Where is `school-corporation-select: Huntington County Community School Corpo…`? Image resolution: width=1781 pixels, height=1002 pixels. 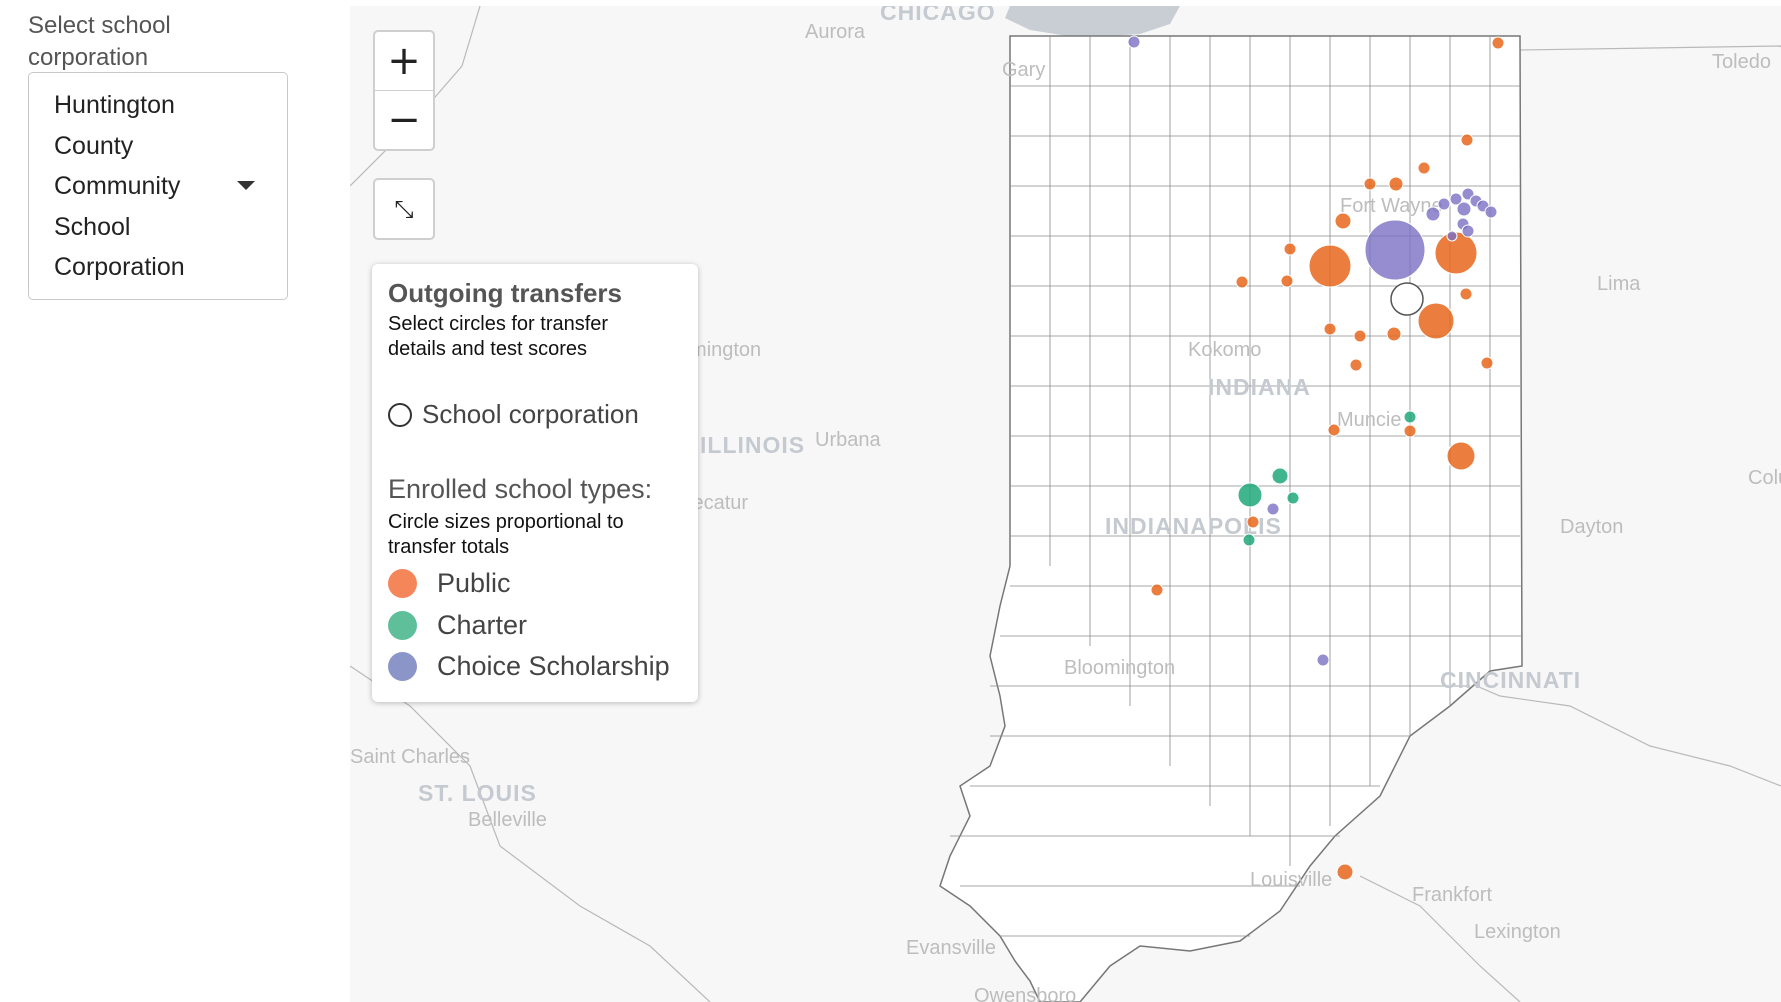 school-corporation-select: Huntington County Community School Corpo… is located at coordinates (158, 186).